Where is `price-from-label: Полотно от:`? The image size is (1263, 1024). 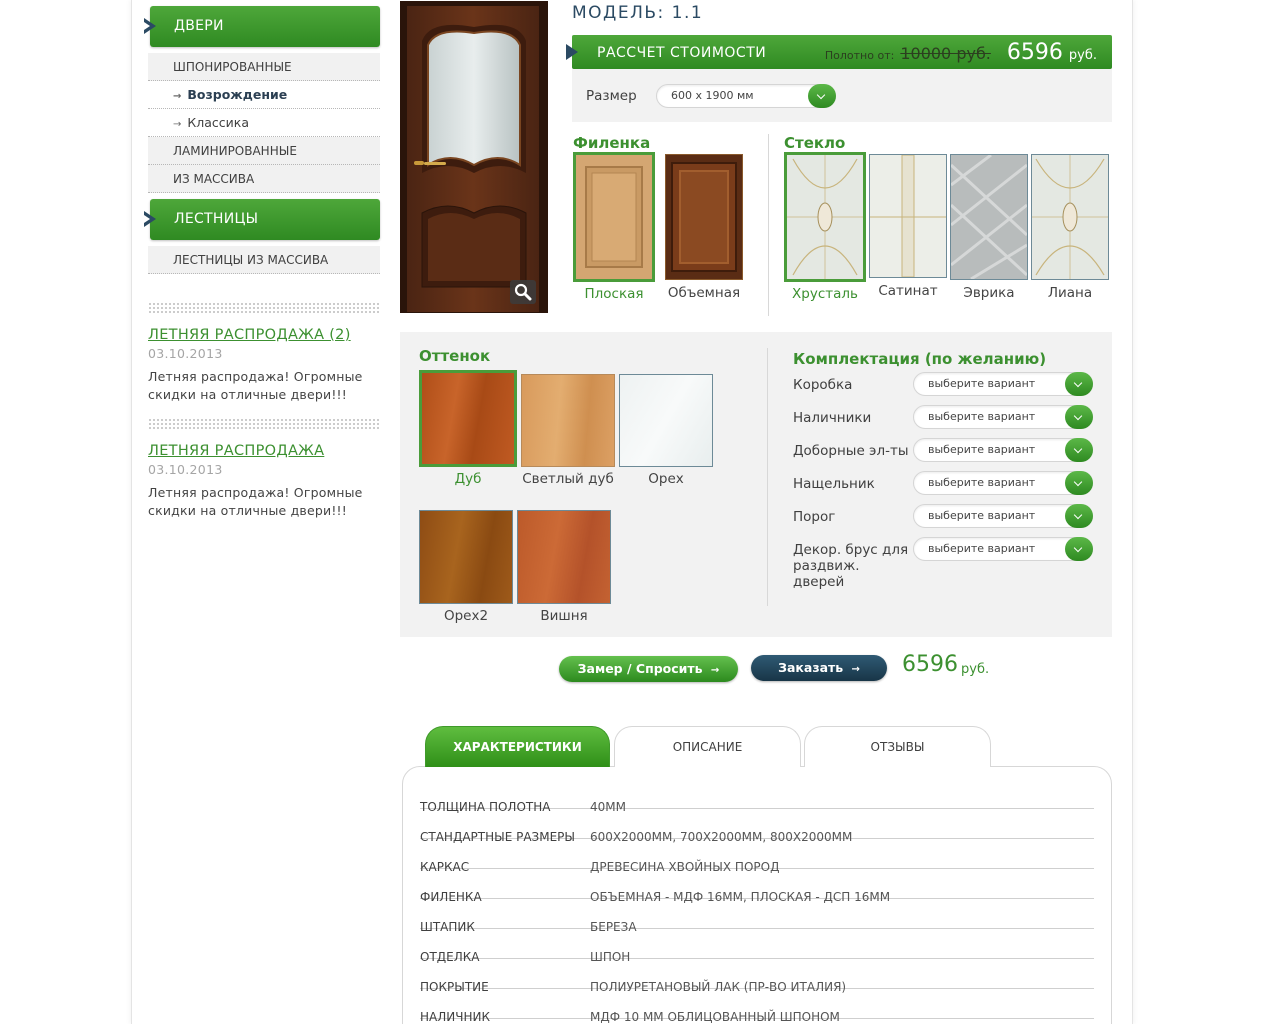
price-from-label: Полотно от: is located at coordinates (859, 55).